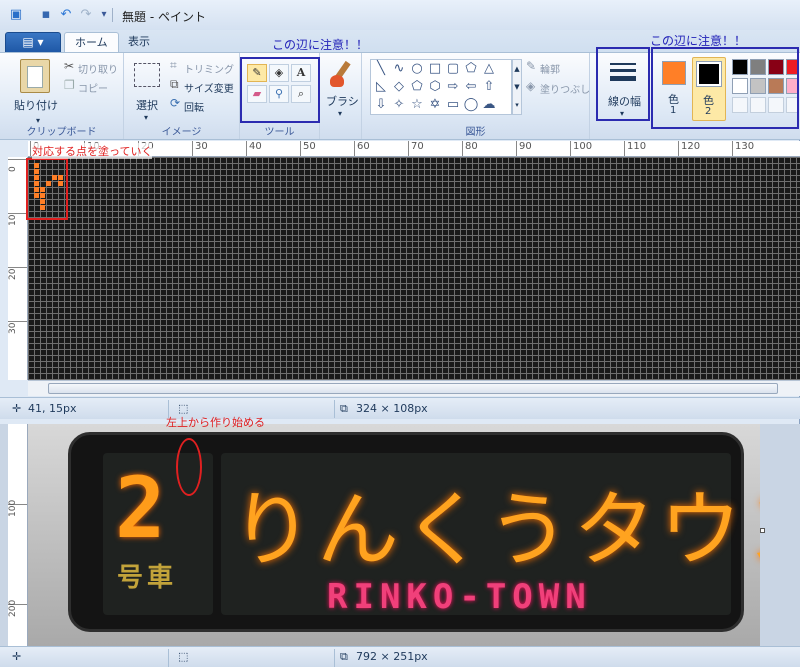 This screenshot has width=800, height=667. What do you see at coordinates (550, 68) in the screenshot?
I see `outline-button: 輪郭` at bounding box center [550, 68].